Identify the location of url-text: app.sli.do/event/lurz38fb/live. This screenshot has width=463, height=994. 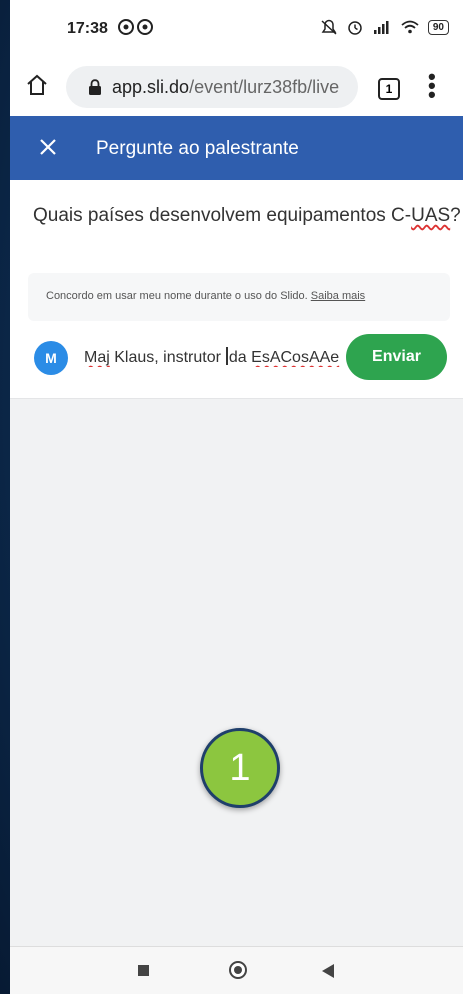
(234, 87).